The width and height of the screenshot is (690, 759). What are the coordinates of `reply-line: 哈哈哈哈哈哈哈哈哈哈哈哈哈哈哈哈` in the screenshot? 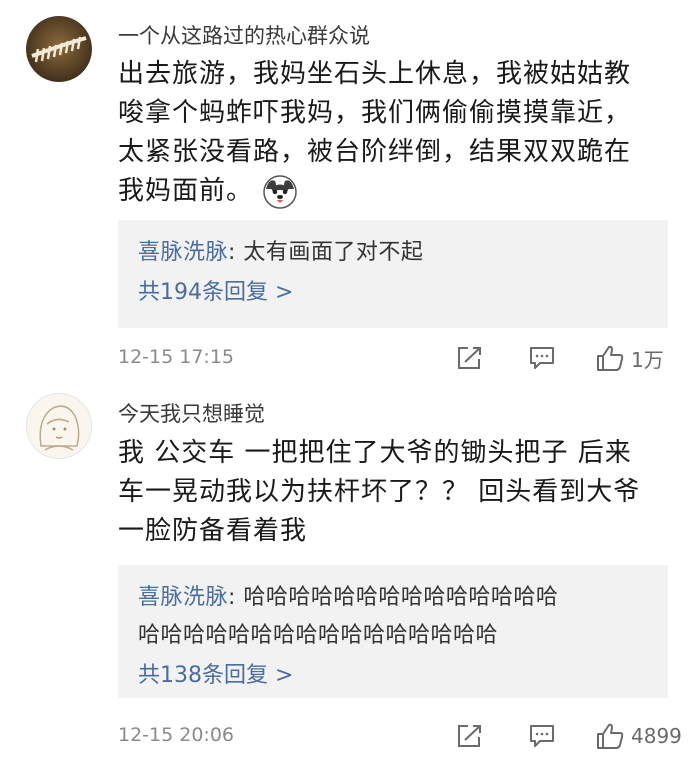 It's located at (393, 636).